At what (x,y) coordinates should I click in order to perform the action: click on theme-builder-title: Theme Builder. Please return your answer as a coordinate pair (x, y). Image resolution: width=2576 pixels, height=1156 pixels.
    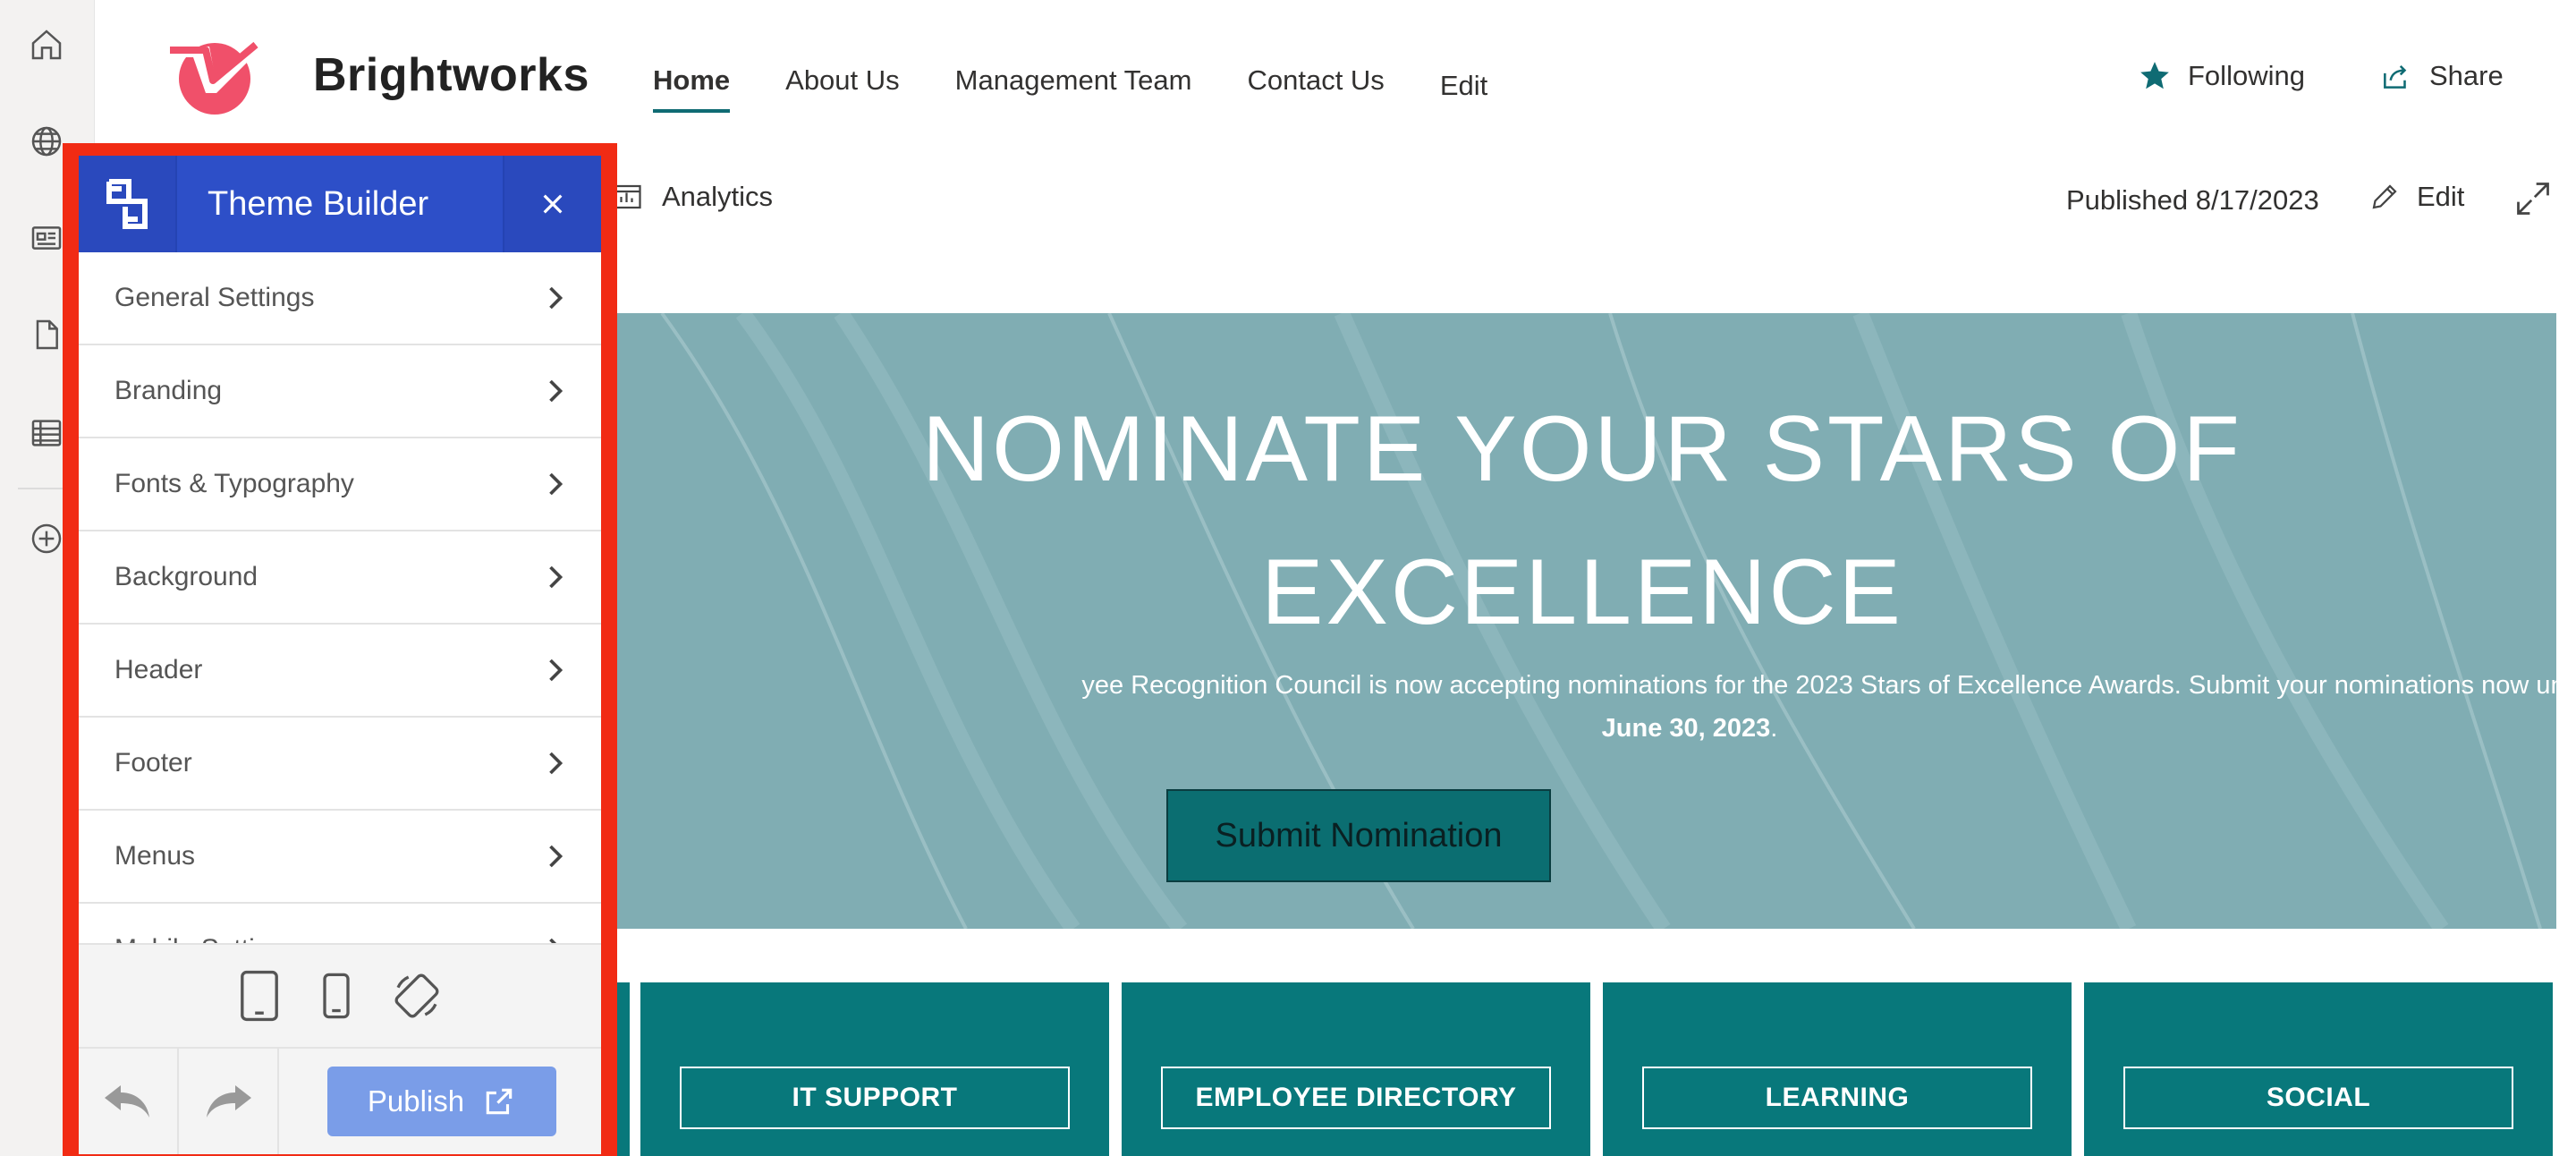
    Looking at the image, I should click on (318, 203).